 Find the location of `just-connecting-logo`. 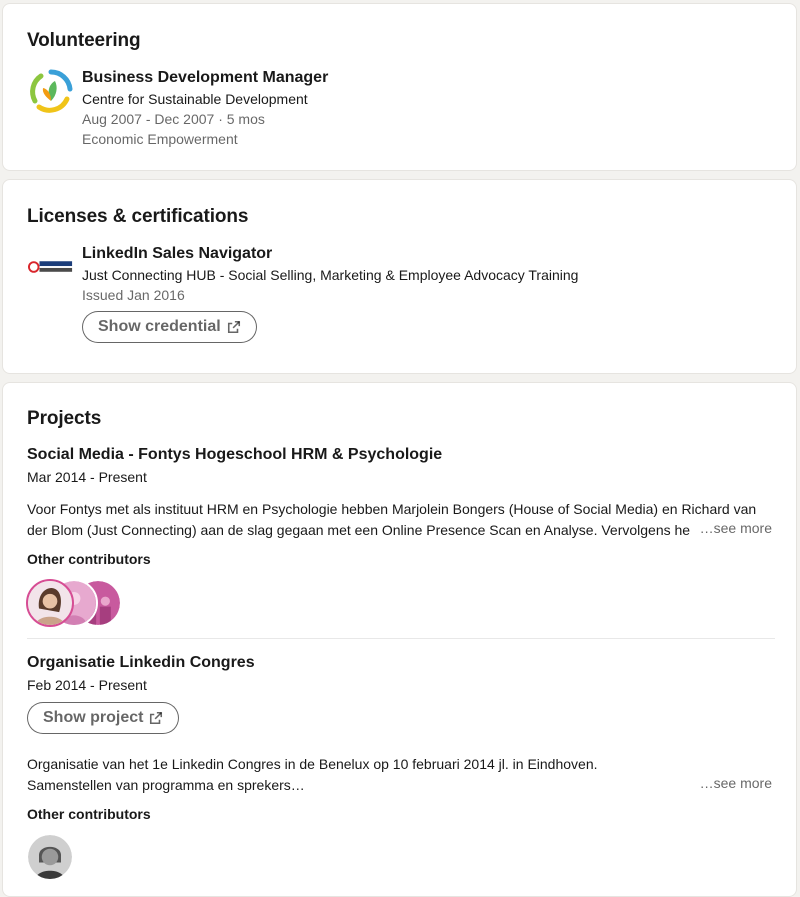

just-connecting-logo is located at coordinates (51, 267).